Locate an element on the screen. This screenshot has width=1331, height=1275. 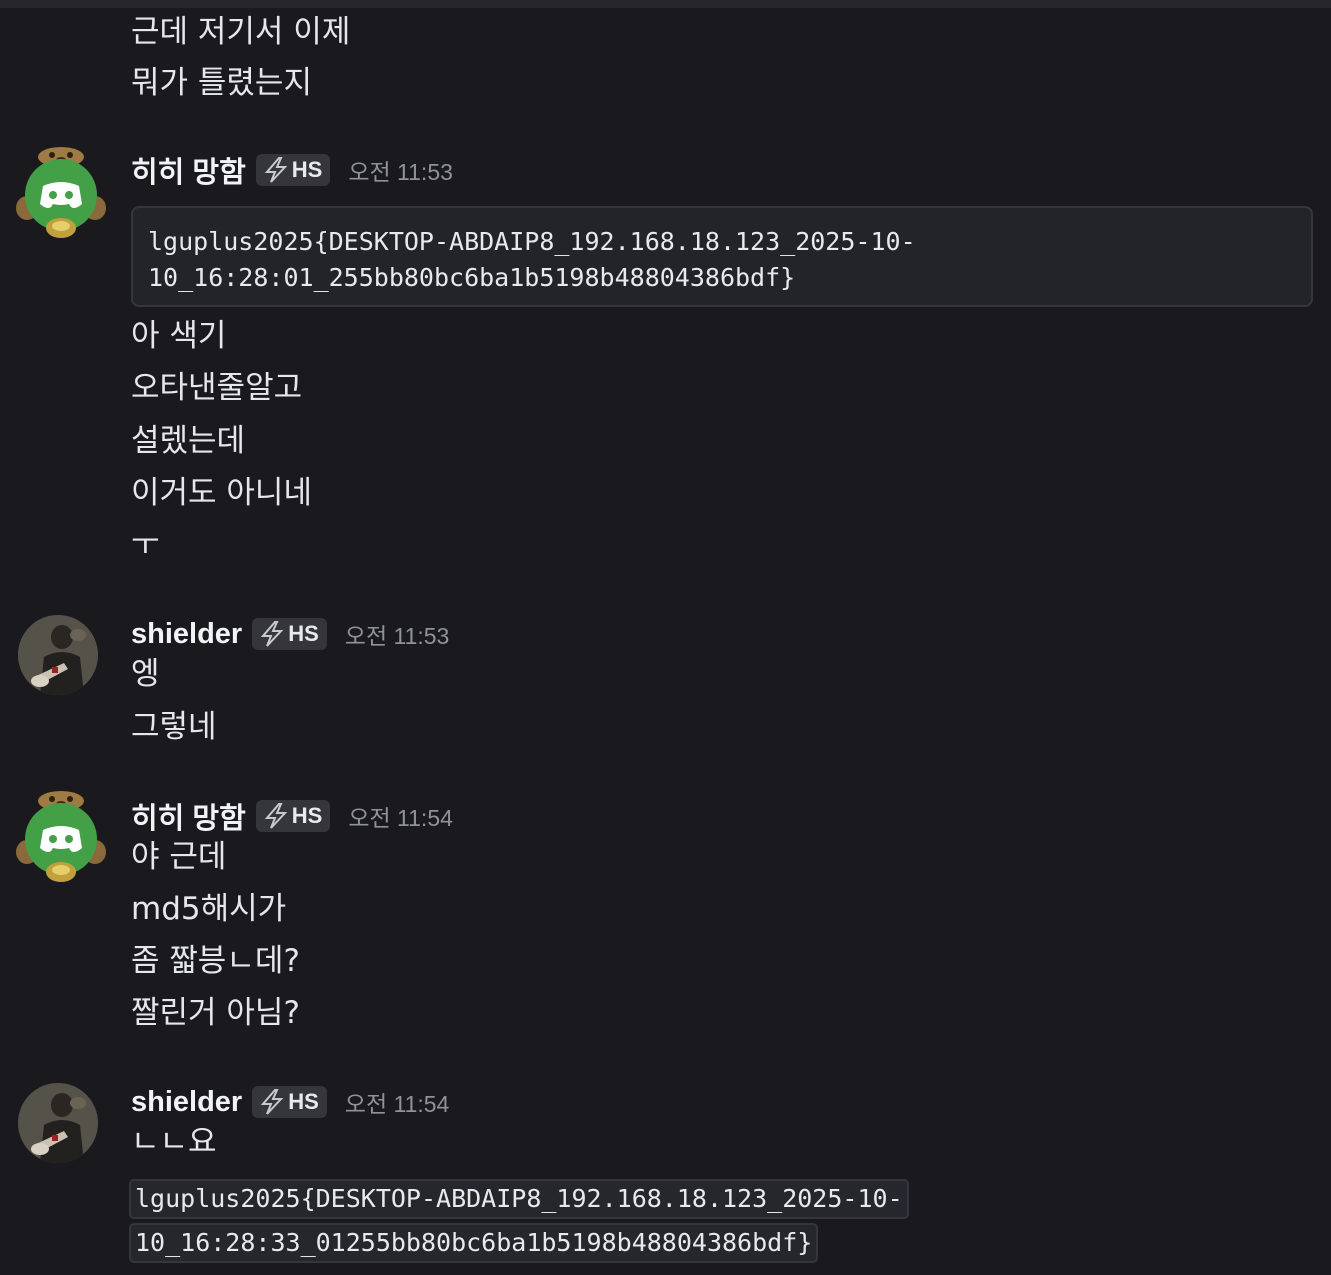
message-header: 히히 망함 HS 오전 11:53 is located at coordinates (292, 170).